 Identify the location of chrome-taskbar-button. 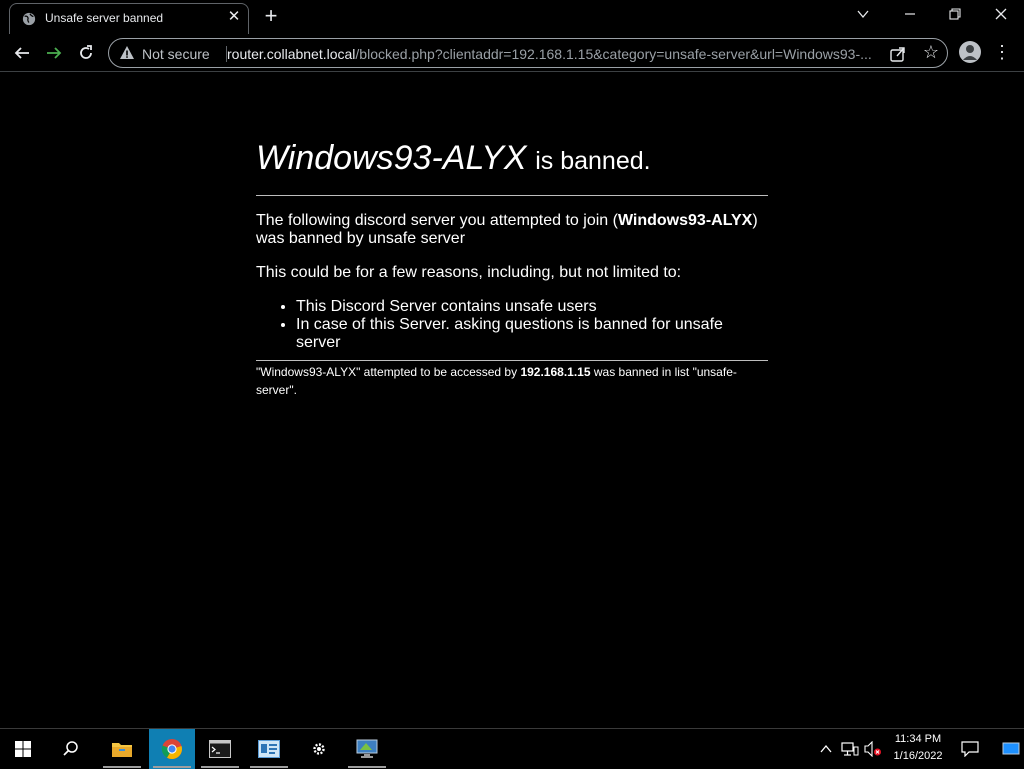
(172, 749).